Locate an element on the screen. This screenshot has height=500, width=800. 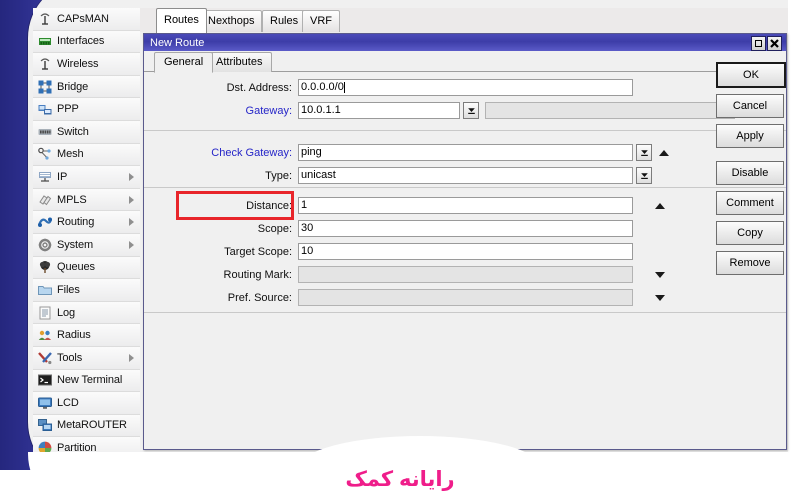
queues-icon is located at coordinates (45, 267).